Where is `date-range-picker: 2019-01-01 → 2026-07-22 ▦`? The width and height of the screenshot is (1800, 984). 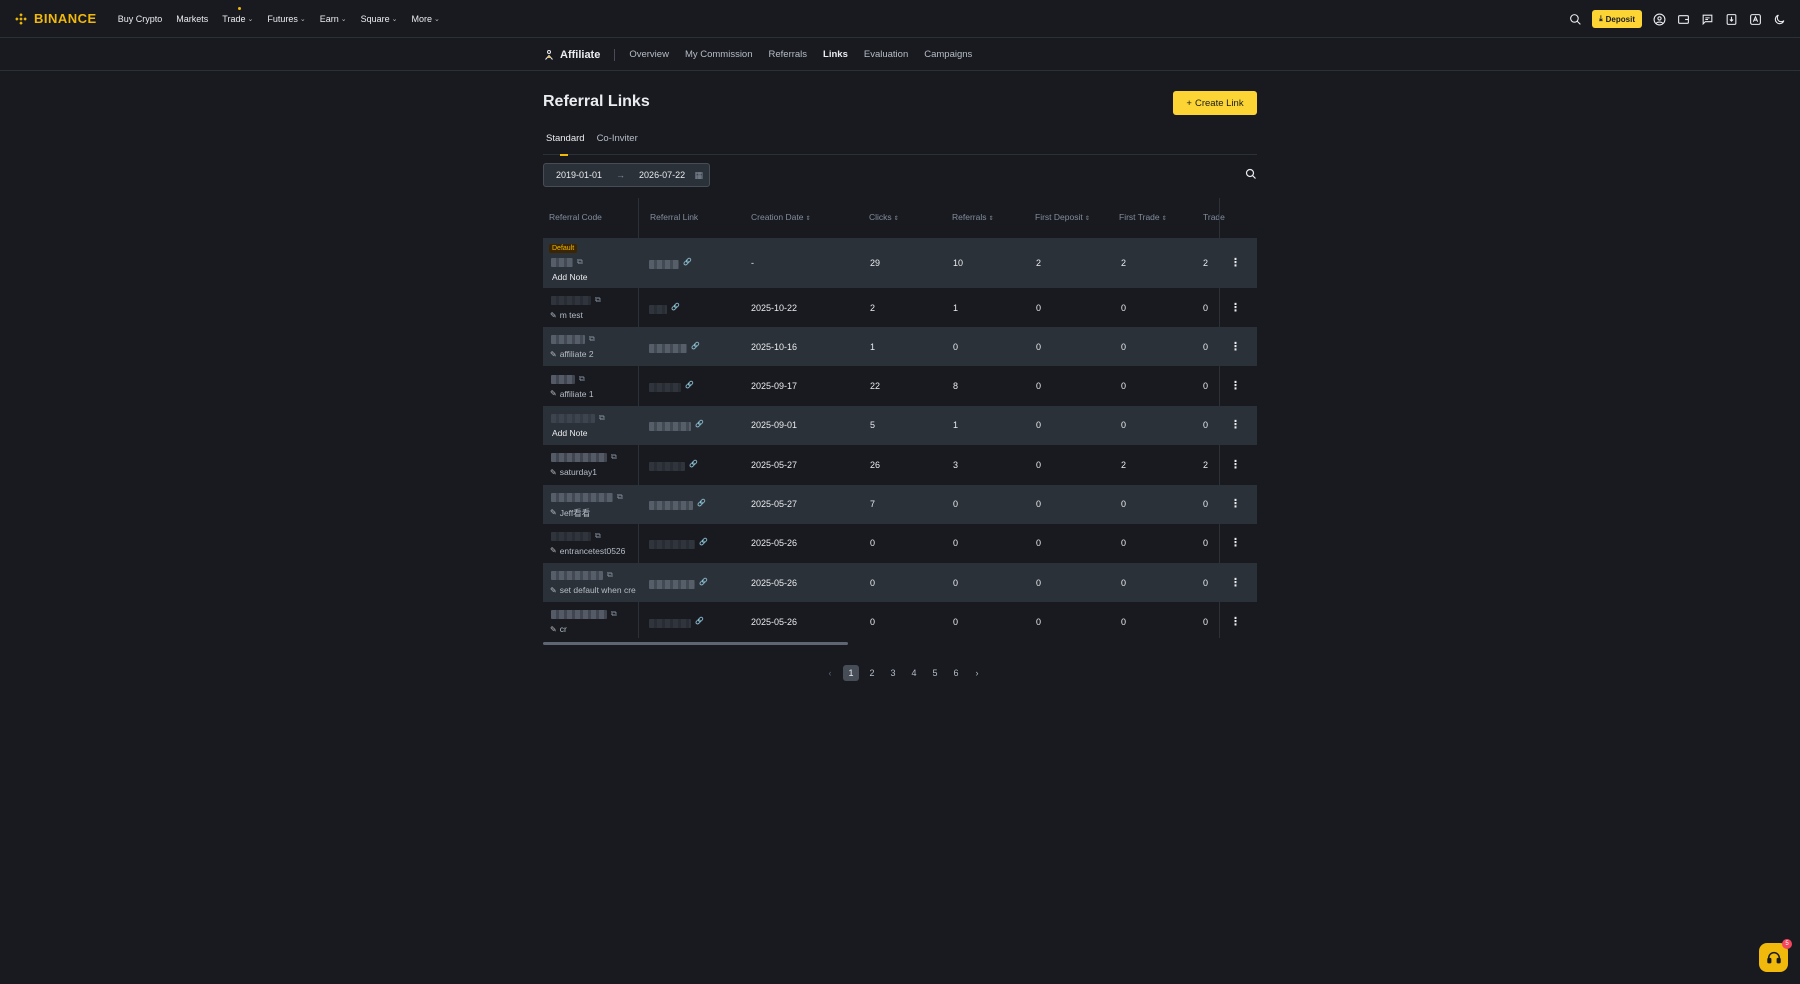
date-range-picker: 2019-01-01 → 2026-07-22 ▦ is located at coordinates (626, 175).